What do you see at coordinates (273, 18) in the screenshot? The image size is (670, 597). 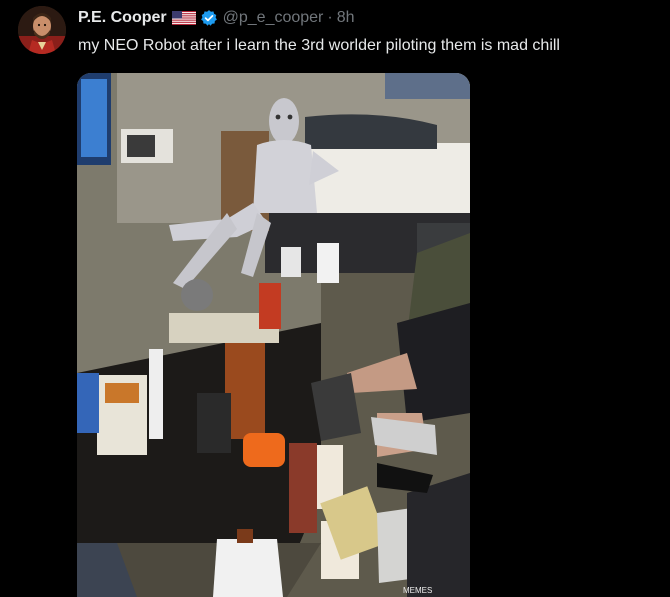 I see `user-handle: @p_e_cooper` at bounding box center [273, 18].